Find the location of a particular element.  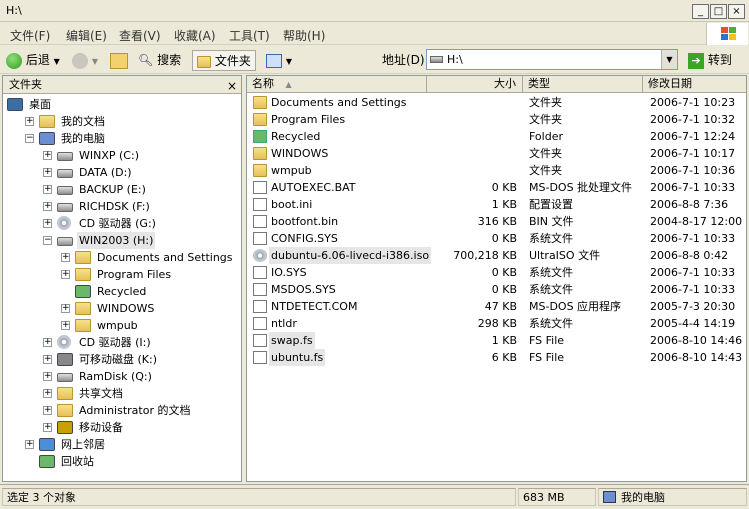

cd-icon is located at coordinates (64, 223).